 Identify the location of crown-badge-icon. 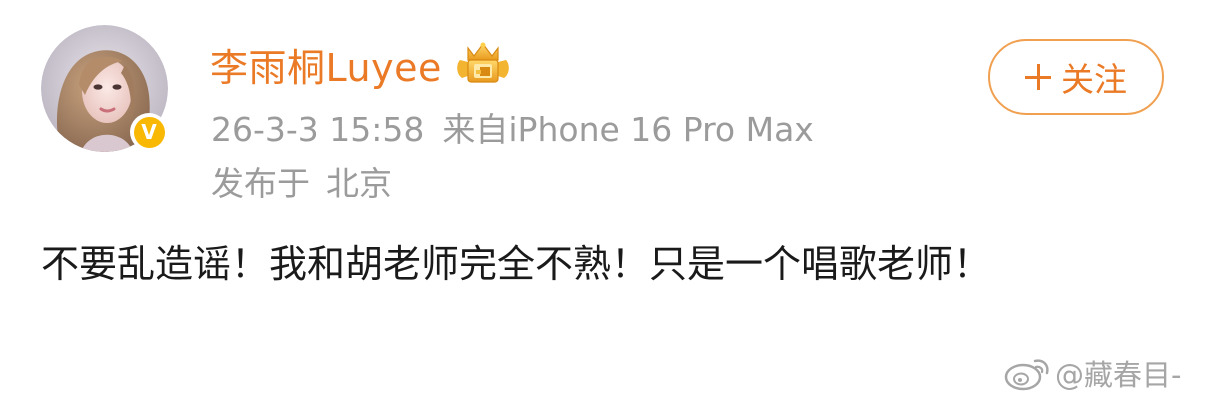
(483, 64).